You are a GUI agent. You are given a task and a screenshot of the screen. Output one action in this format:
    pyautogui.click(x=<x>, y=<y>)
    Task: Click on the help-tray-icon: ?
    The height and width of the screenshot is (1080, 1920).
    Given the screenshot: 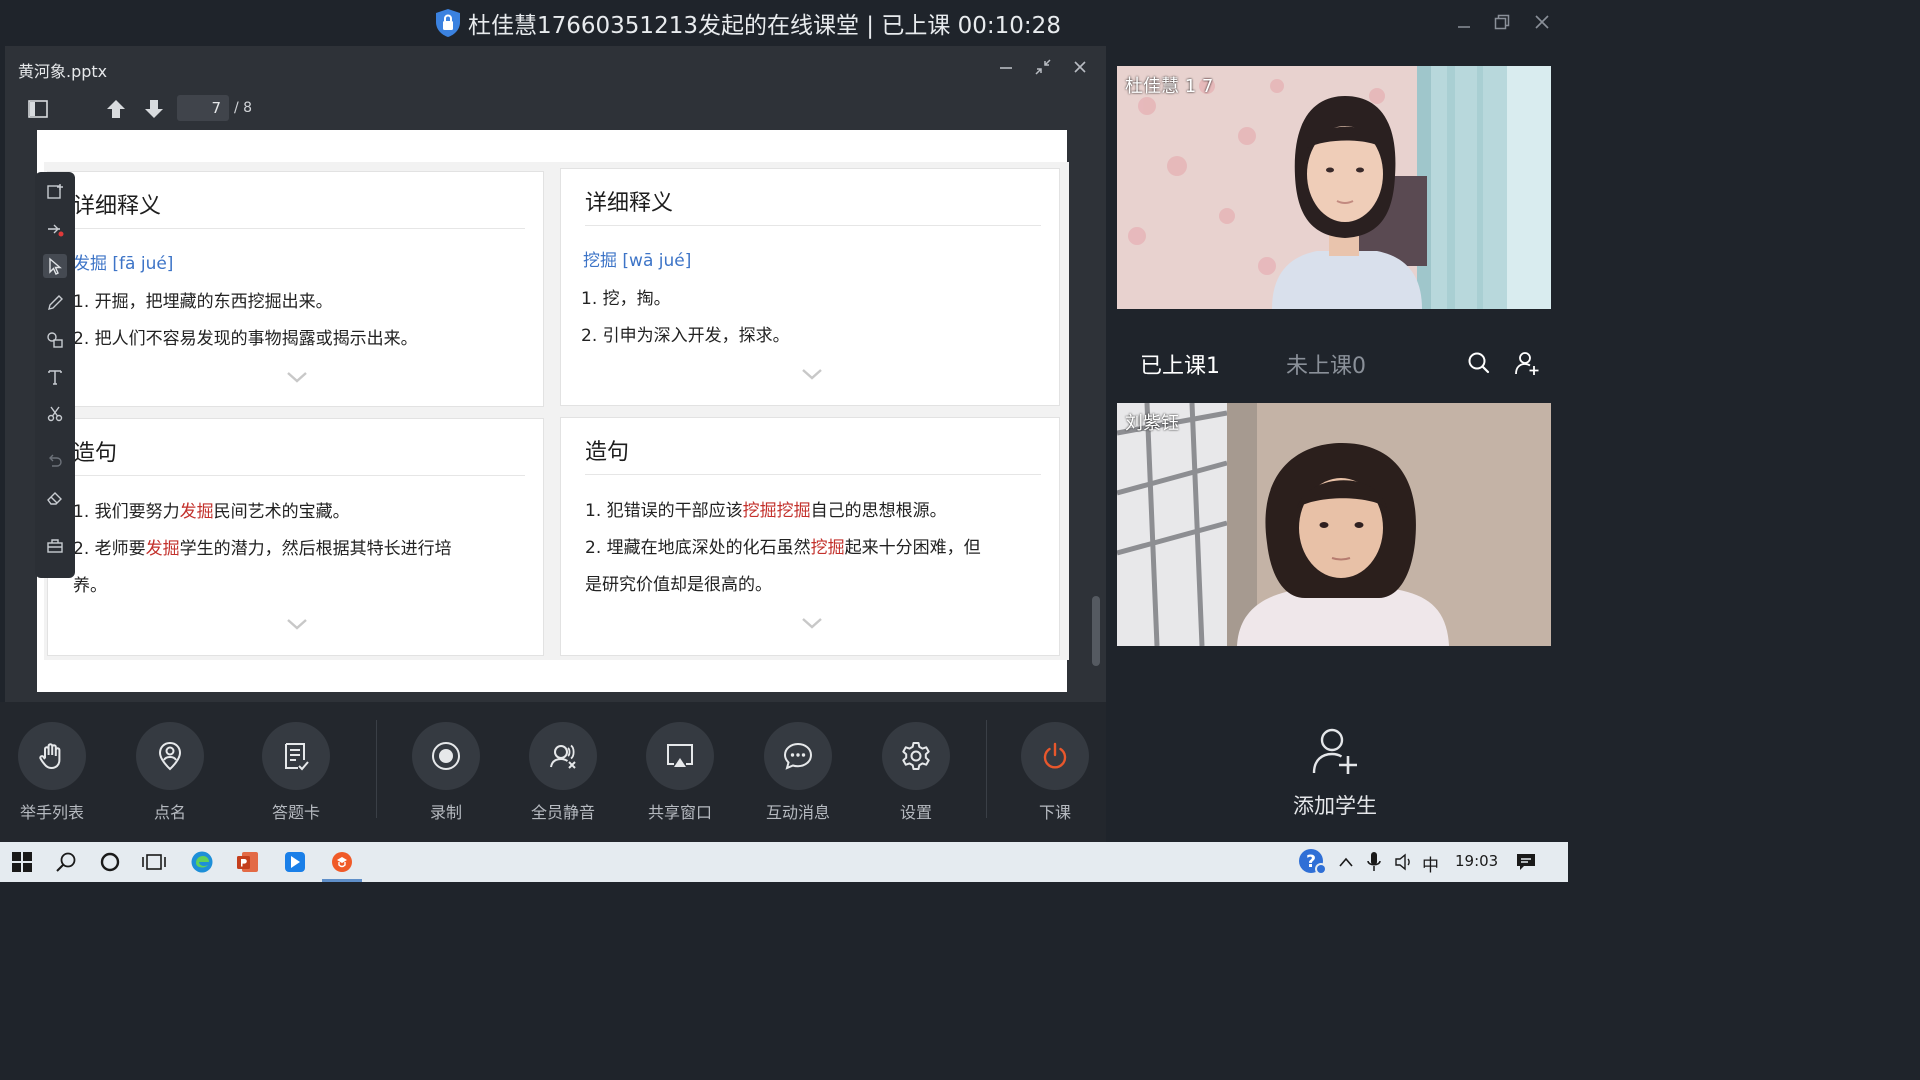 What is the action you would take?
    pyautogui.click(x=1312, y=862)
    